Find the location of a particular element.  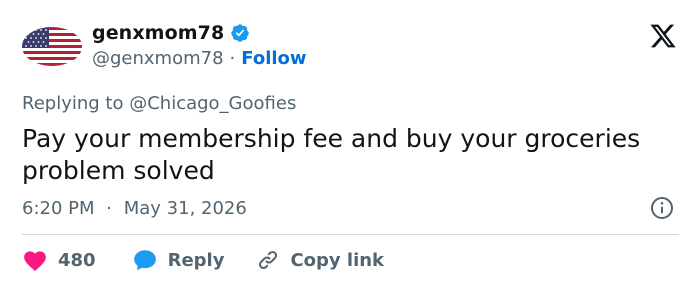

tweet-time: 6:20 PM is located at coordinates (58, 208).